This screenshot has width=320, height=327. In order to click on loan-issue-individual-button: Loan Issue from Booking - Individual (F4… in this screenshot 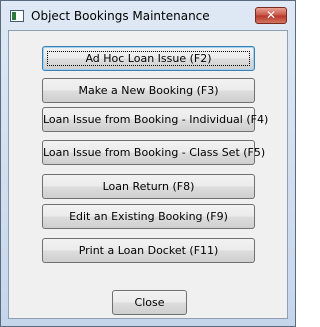, I will do `click(155, 119)`.